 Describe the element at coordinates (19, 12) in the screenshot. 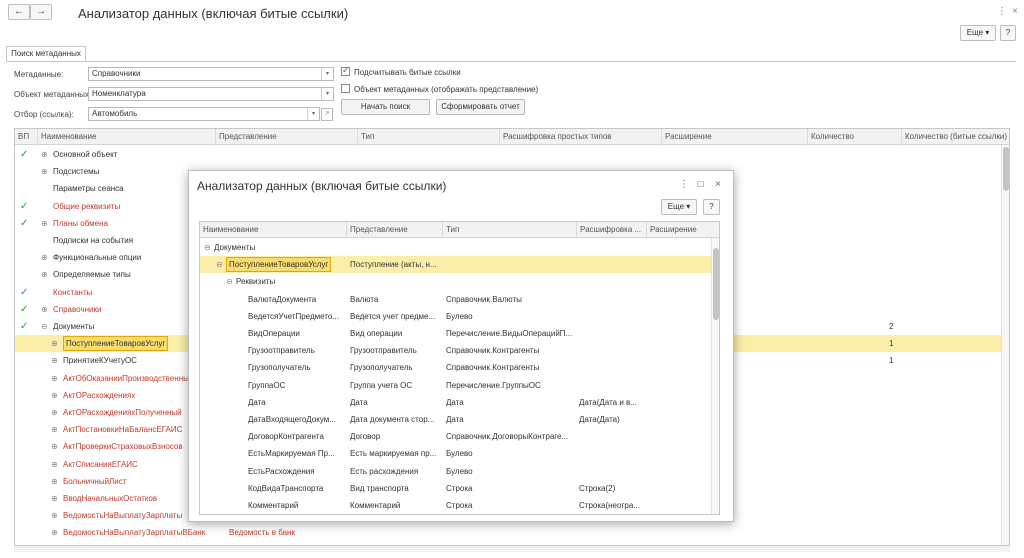

I see `back-button: ←` at that location.